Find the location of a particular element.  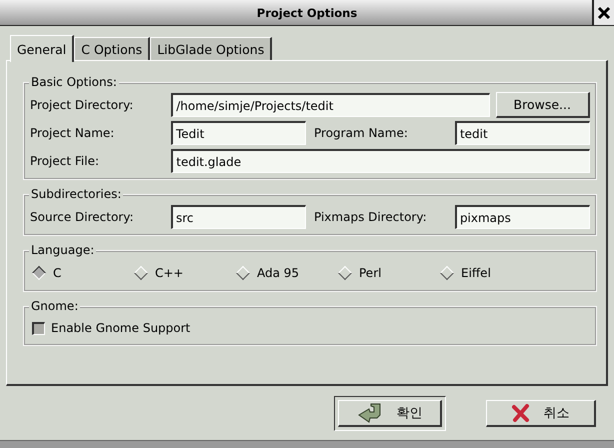

group-title: Basic Options: is located at coordinates (74, 82).